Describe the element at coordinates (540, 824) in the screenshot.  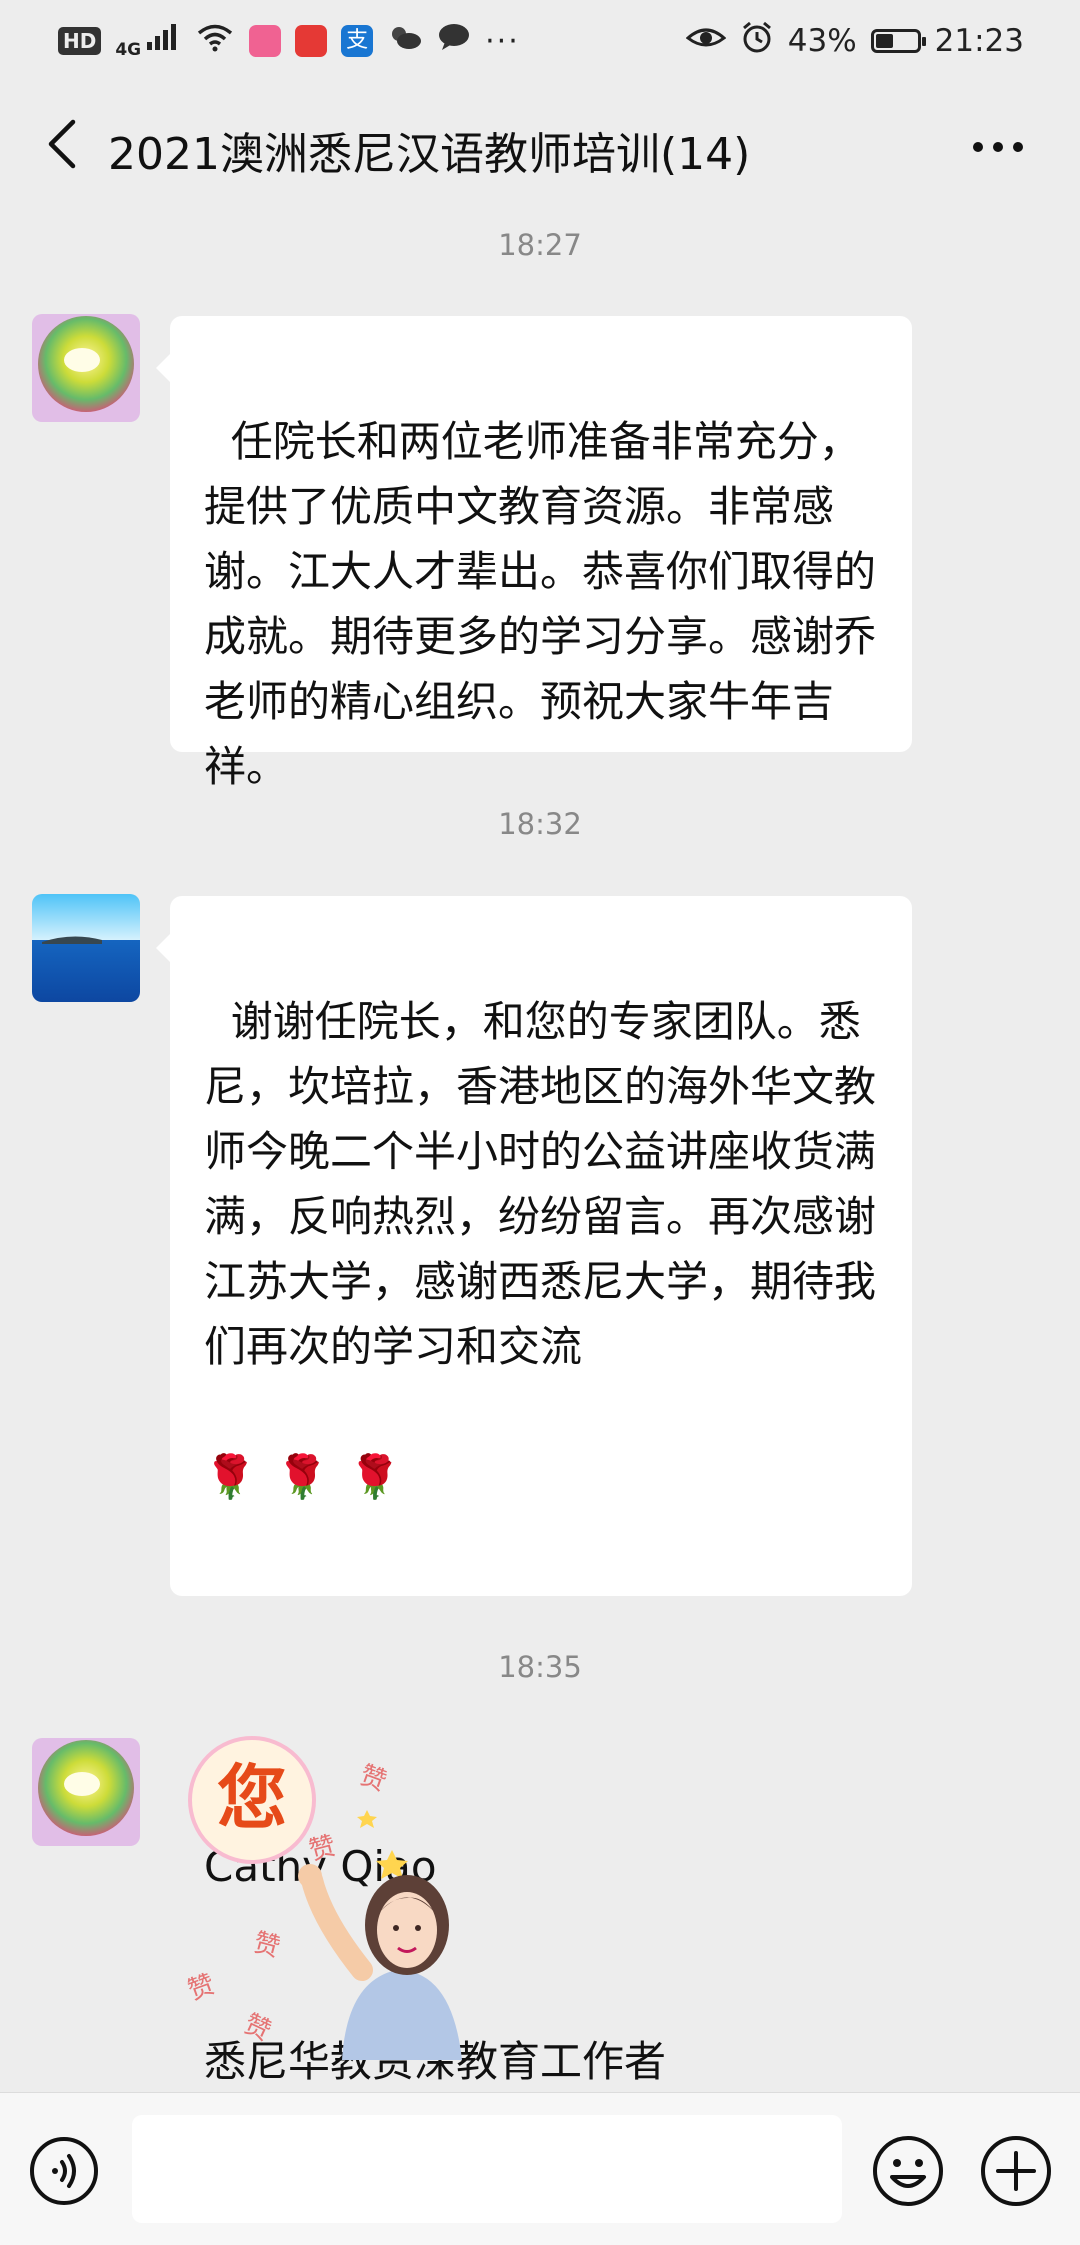
I see `message-timestamp: 18:32` at that location.